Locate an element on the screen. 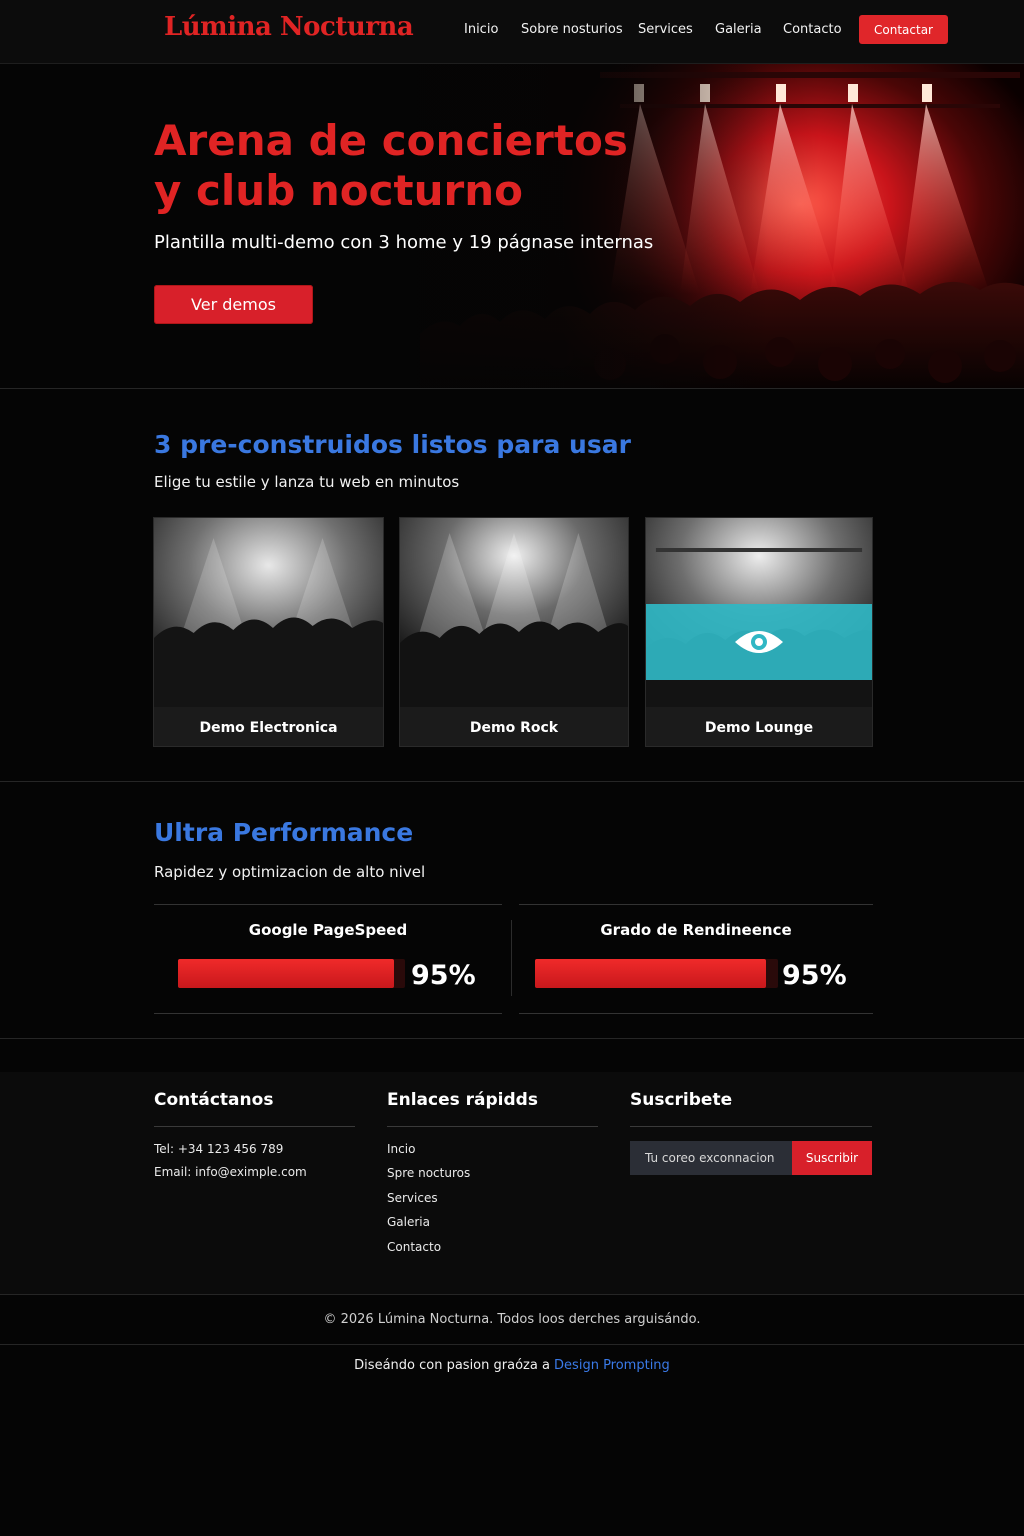  footer-links-heading: Enlaces rápidds is located at coordinates (462, 1100).